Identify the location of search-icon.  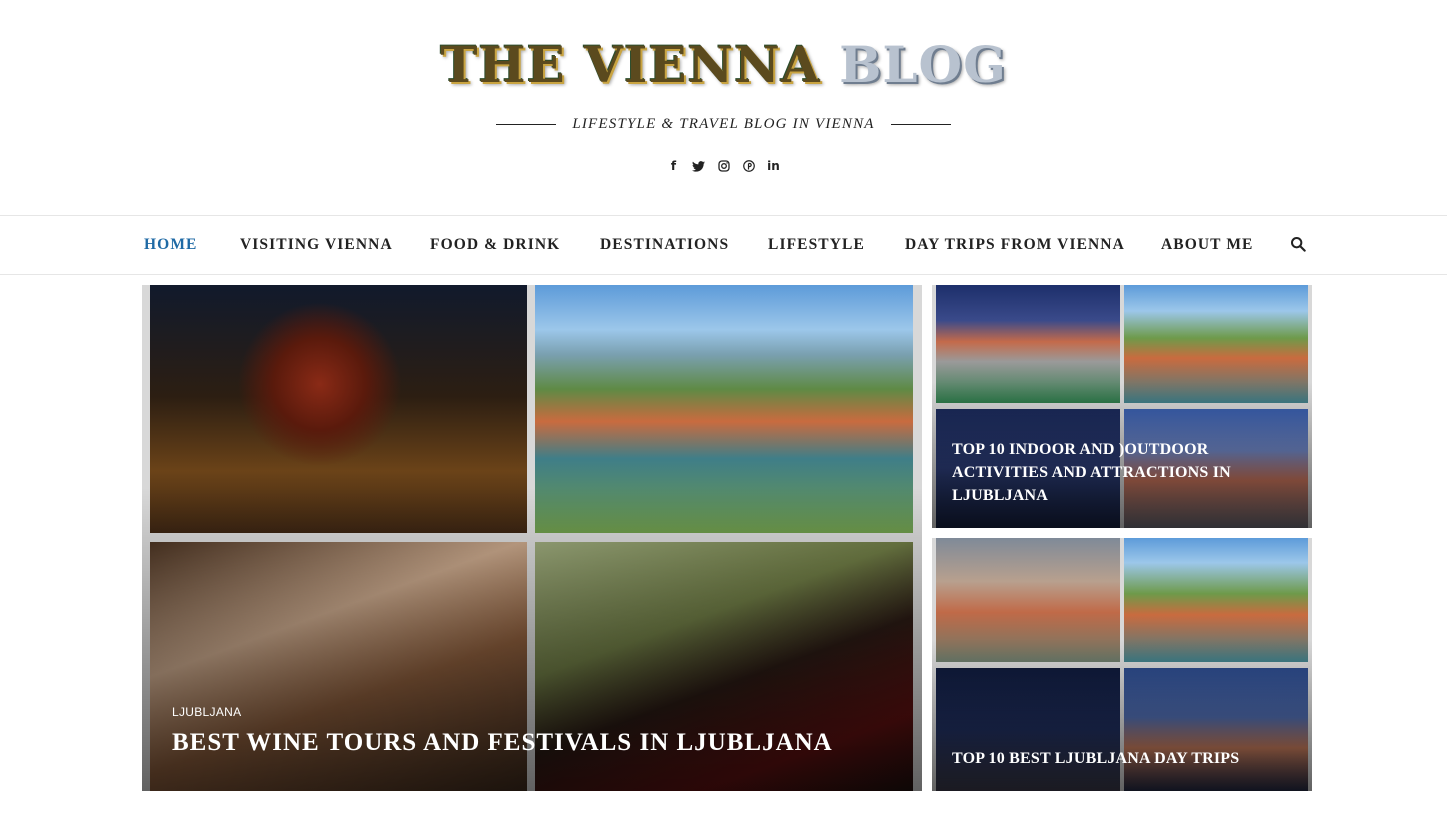
(1299, 245).